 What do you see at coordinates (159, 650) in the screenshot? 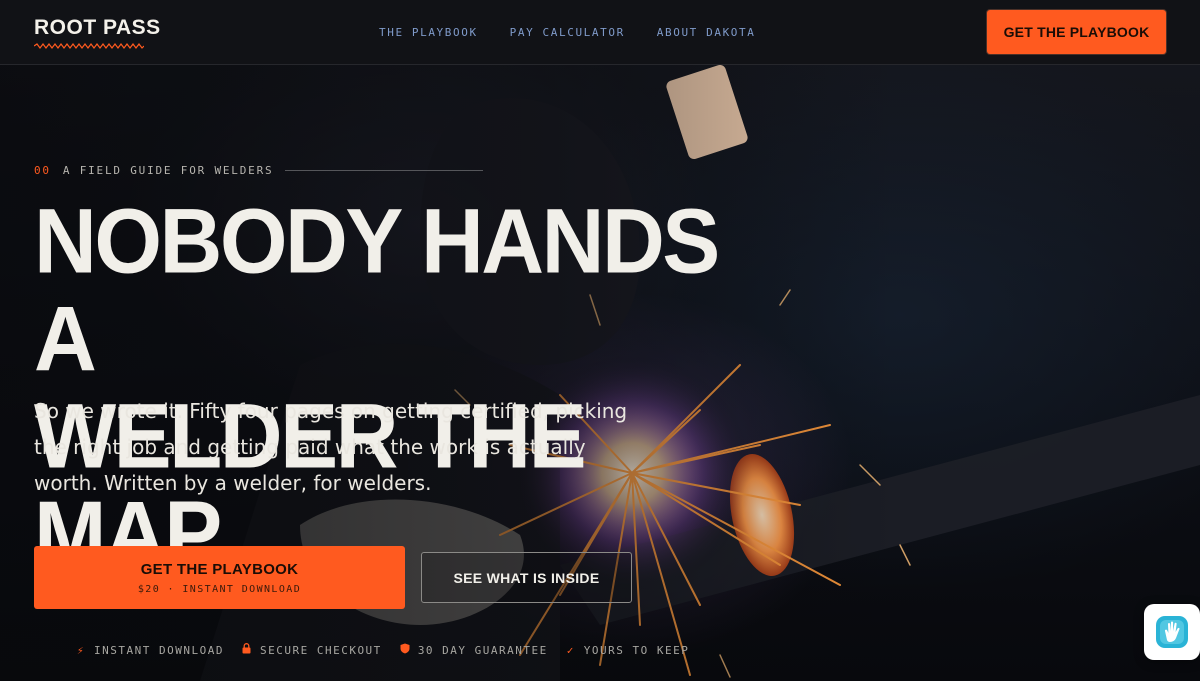
I see `trust-label: INSTANT DOWNLOAD` at bounding box center [159, 650].